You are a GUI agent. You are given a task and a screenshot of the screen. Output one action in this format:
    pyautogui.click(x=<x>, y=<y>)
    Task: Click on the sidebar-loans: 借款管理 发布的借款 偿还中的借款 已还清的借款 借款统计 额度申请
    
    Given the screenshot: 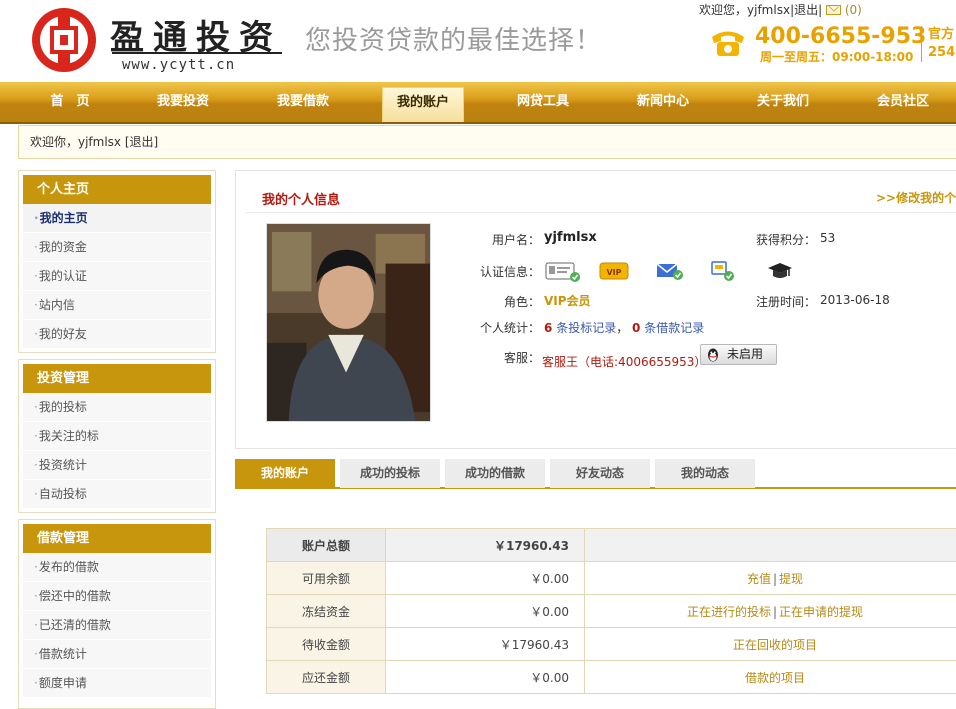 What is the action you would take?
    pyautogui.click(x=117, y=614)
    